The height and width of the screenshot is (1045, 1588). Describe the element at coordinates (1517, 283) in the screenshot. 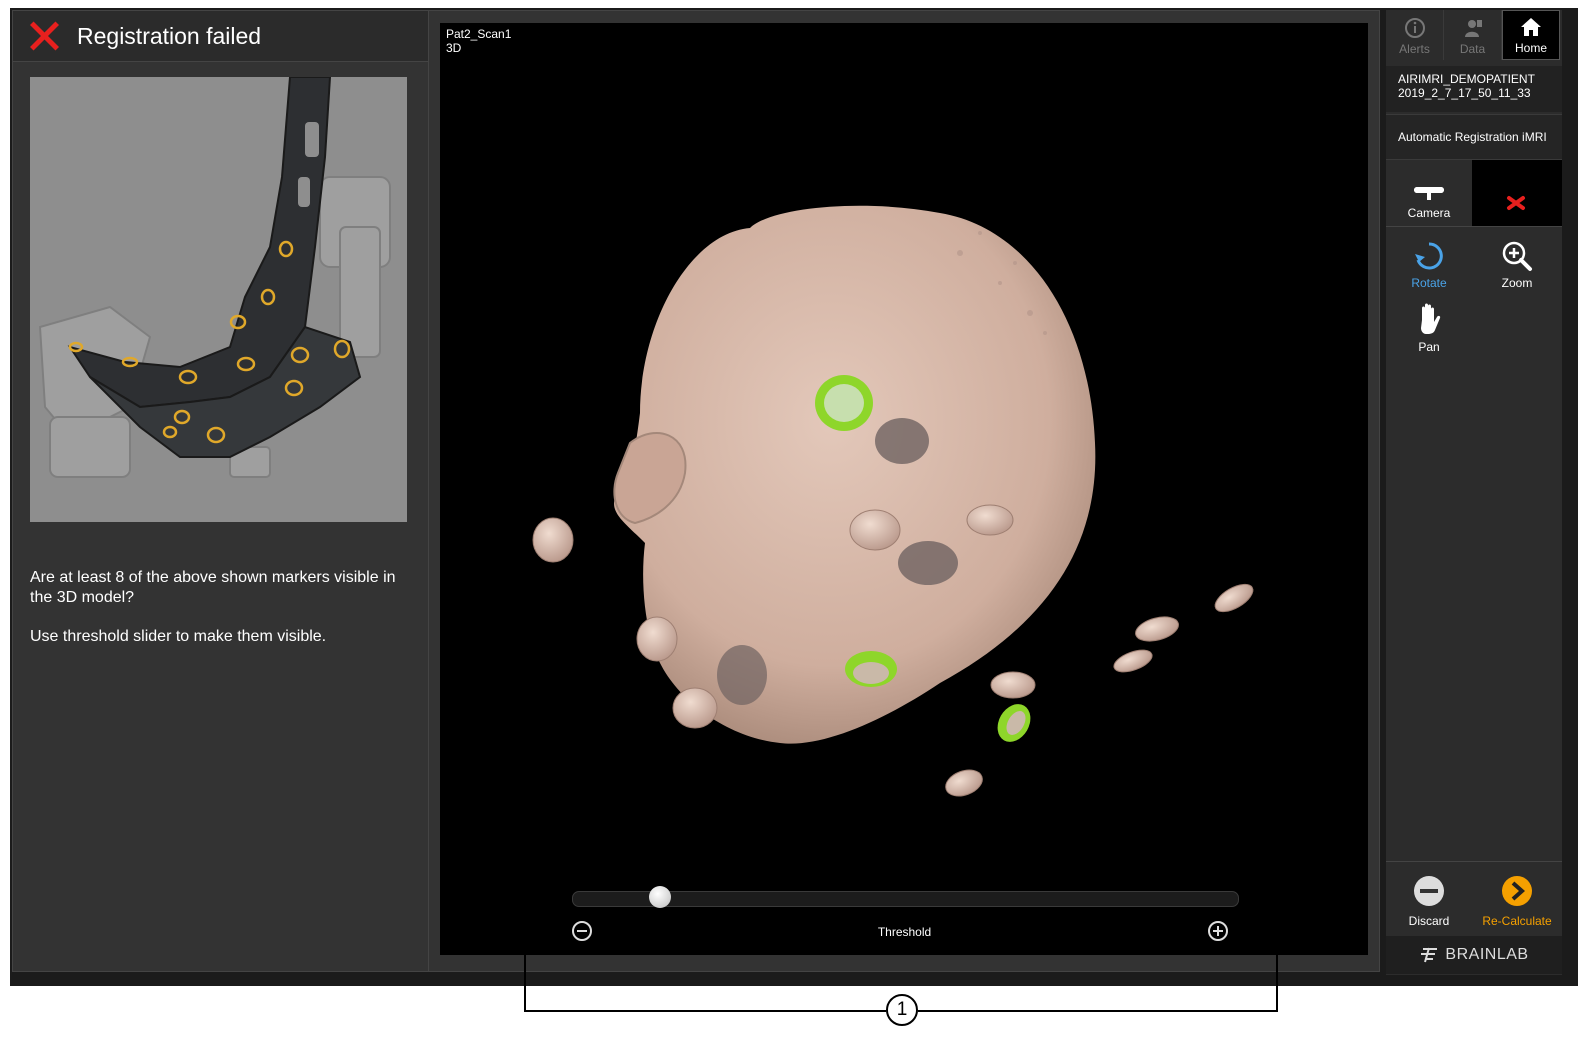

I see `zoom-label: Zoom` at that location.